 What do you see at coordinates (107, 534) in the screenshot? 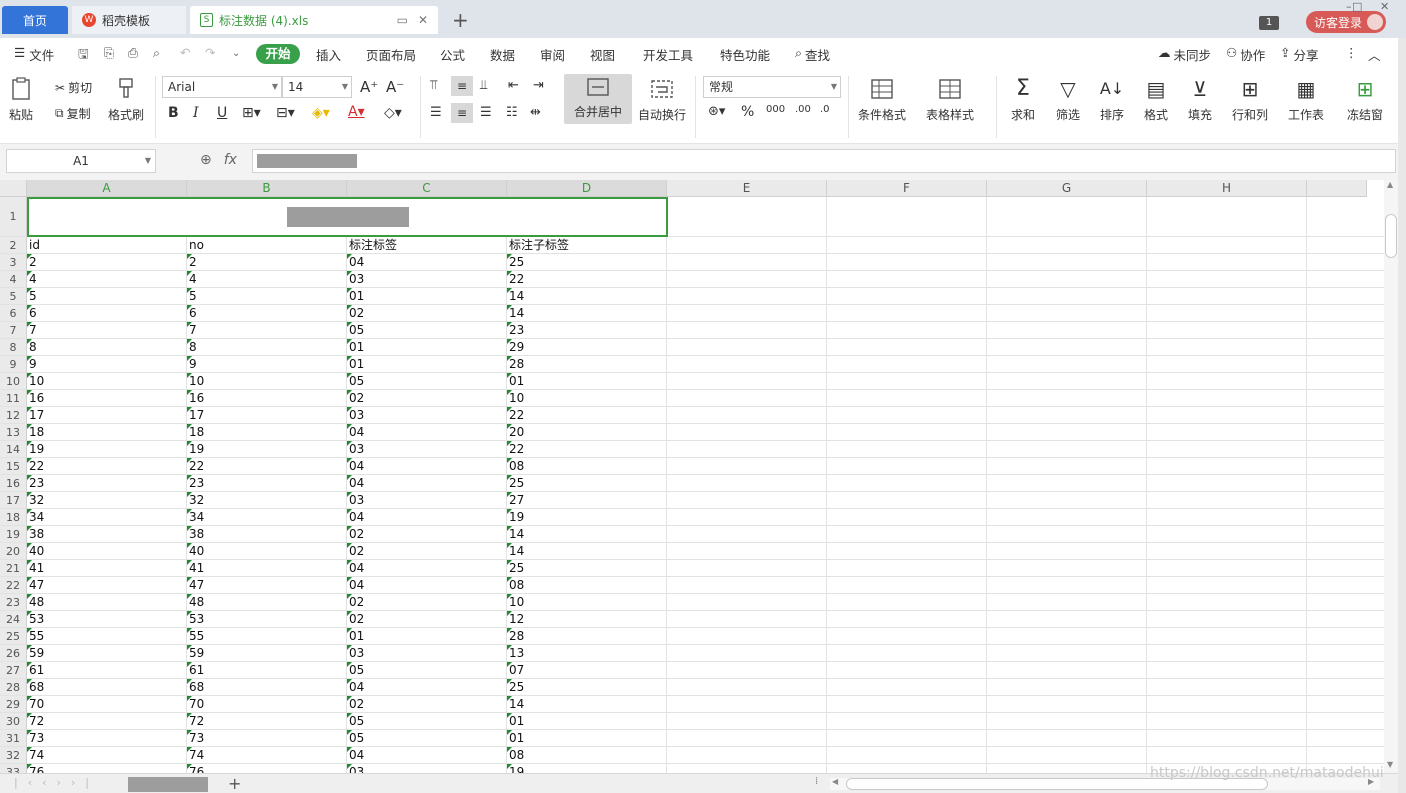
I see `table-cell: 38` at bounding box center [107, 534].